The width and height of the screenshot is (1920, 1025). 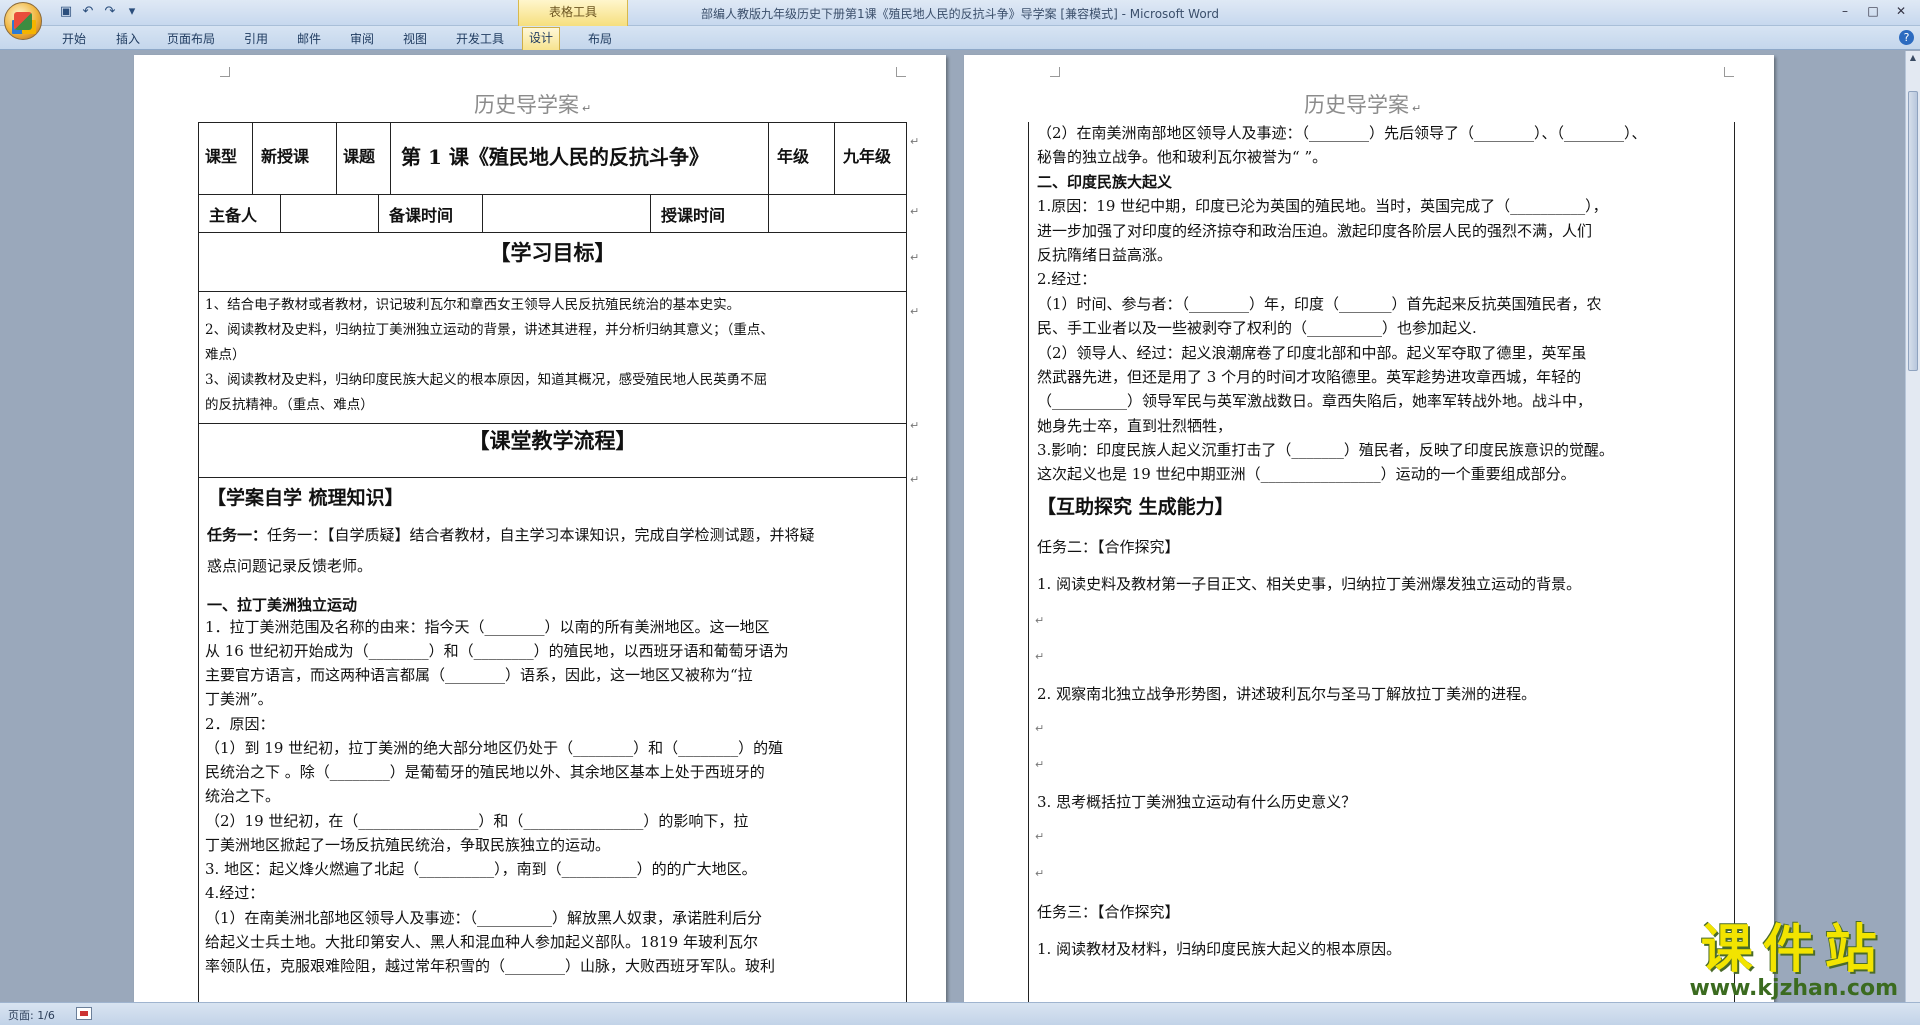 I want to click on p2-india-4: 2.经过：, so click(x=1067, y=279).